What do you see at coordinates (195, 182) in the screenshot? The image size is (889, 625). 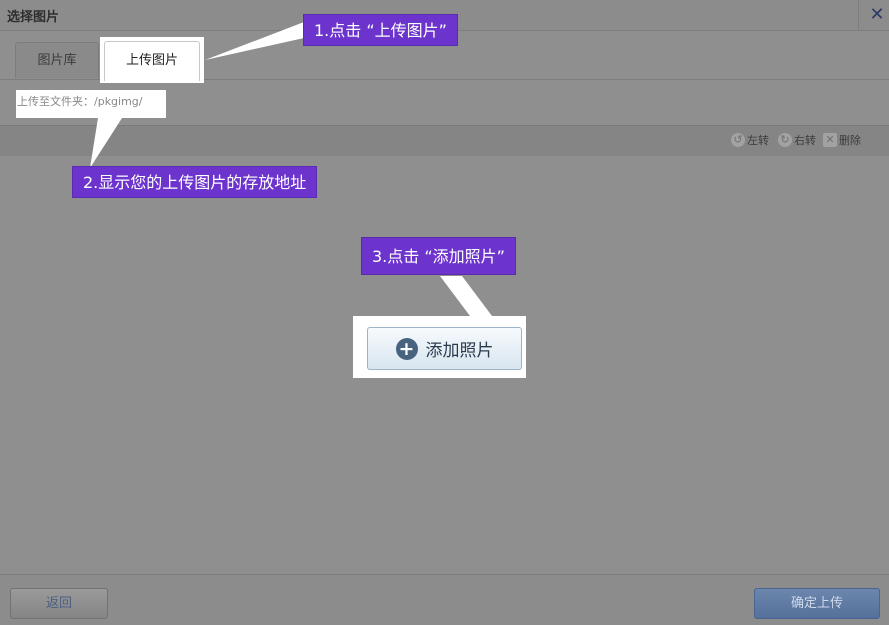 I see `callout-step2: 2.显示您的上传图片的存放地址` at bounding box center [195, 182].